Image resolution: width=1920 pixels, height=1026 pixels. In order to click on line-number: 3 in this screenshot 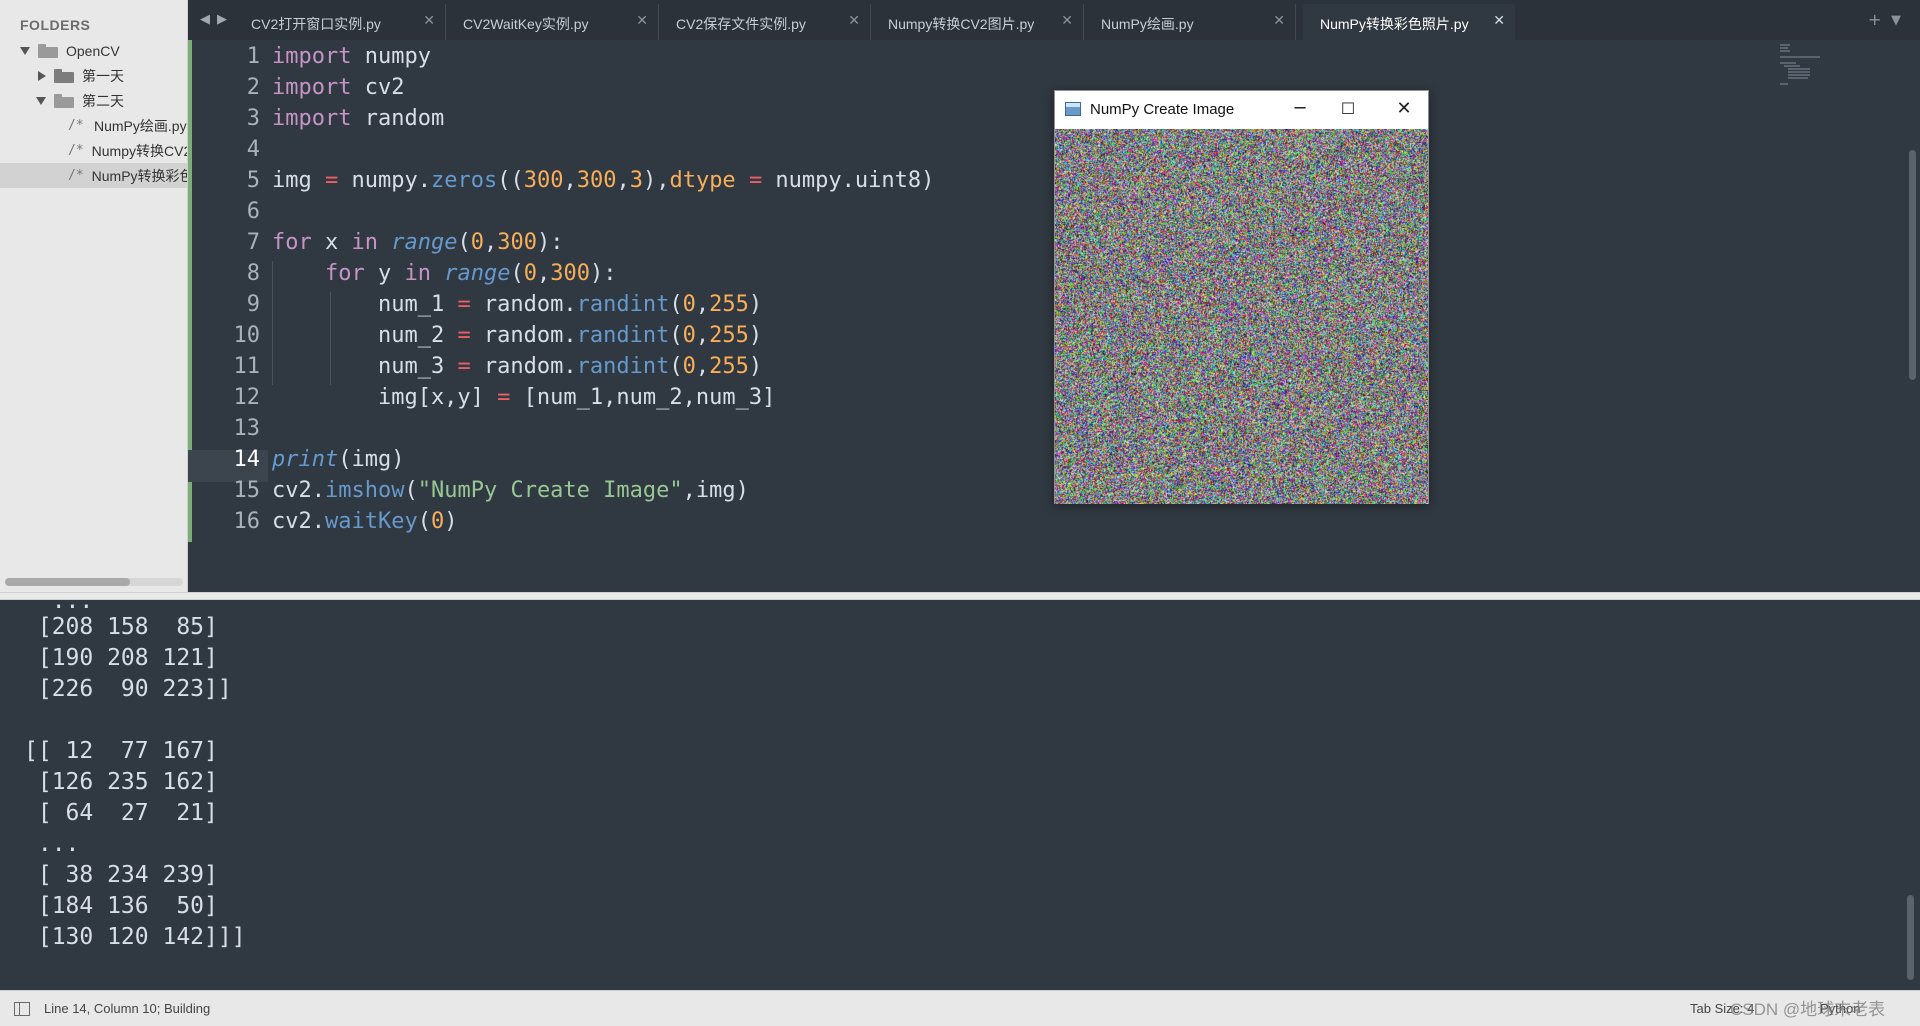, I will do `click(235, 118)`.